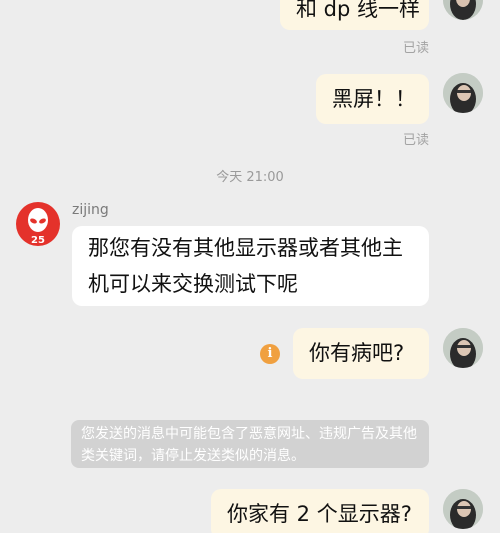  I want to click on sender-name: zijing, so click(90, 210).